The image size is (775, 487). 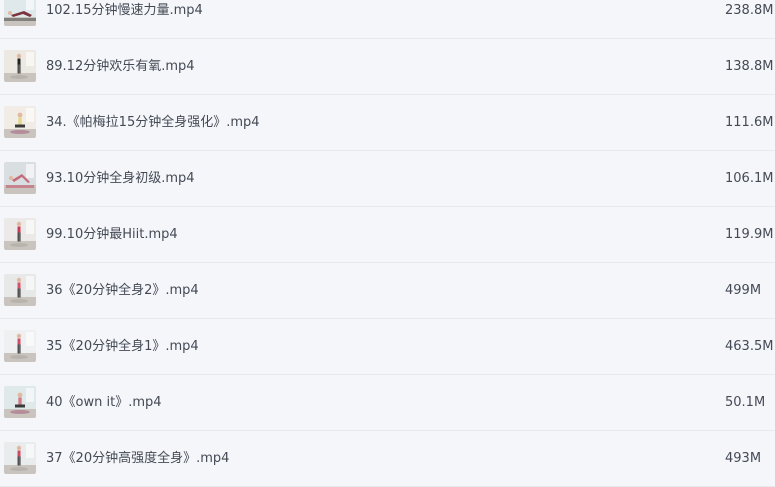 What do you see at coordinates (387, 459) in the screenshot?
I see `file-row: 37《20分钟高强度全身》.mp4 493M` at bounding box center [387, 459].